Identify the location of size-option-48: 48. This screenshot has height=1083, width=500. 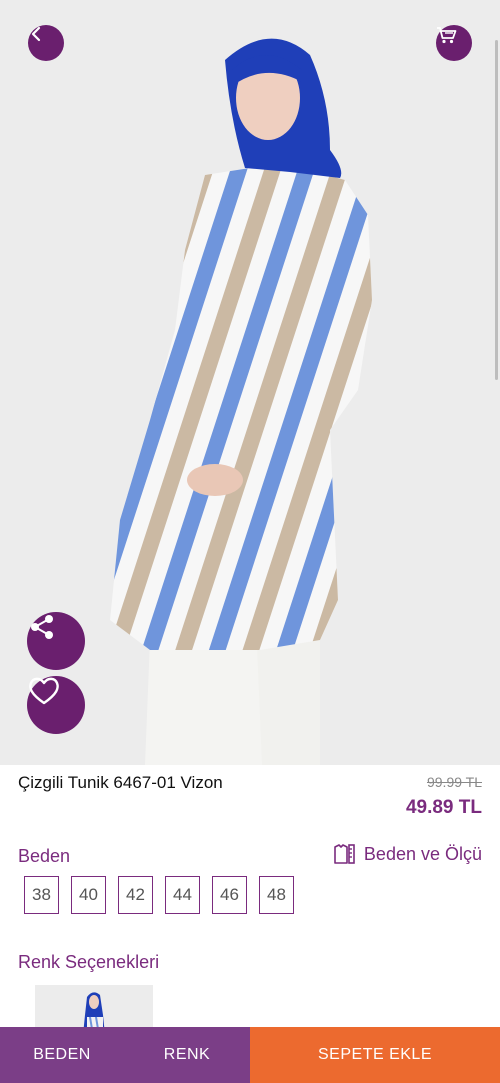
(276, 895).